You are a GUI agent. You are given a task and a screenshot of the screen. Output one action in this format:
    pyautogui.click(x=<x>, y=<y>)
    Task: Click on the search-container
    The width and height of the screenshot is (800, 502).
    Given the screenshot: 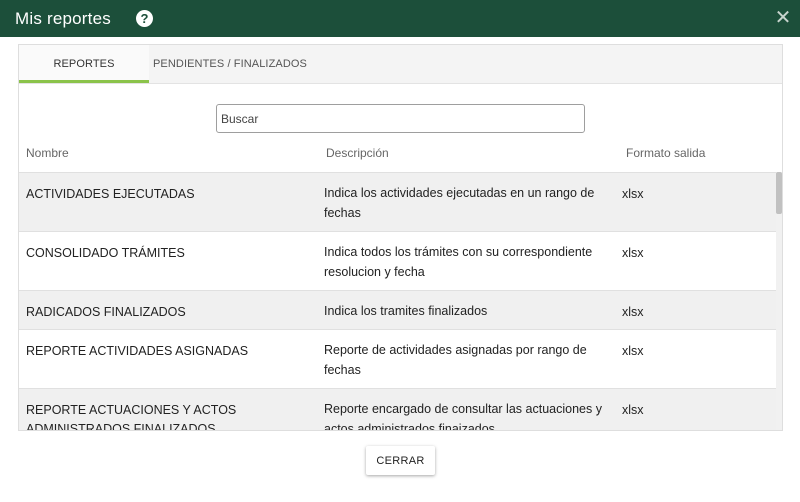 What is the action you would take?
    pyautogui.click(x=400, y=118)
    